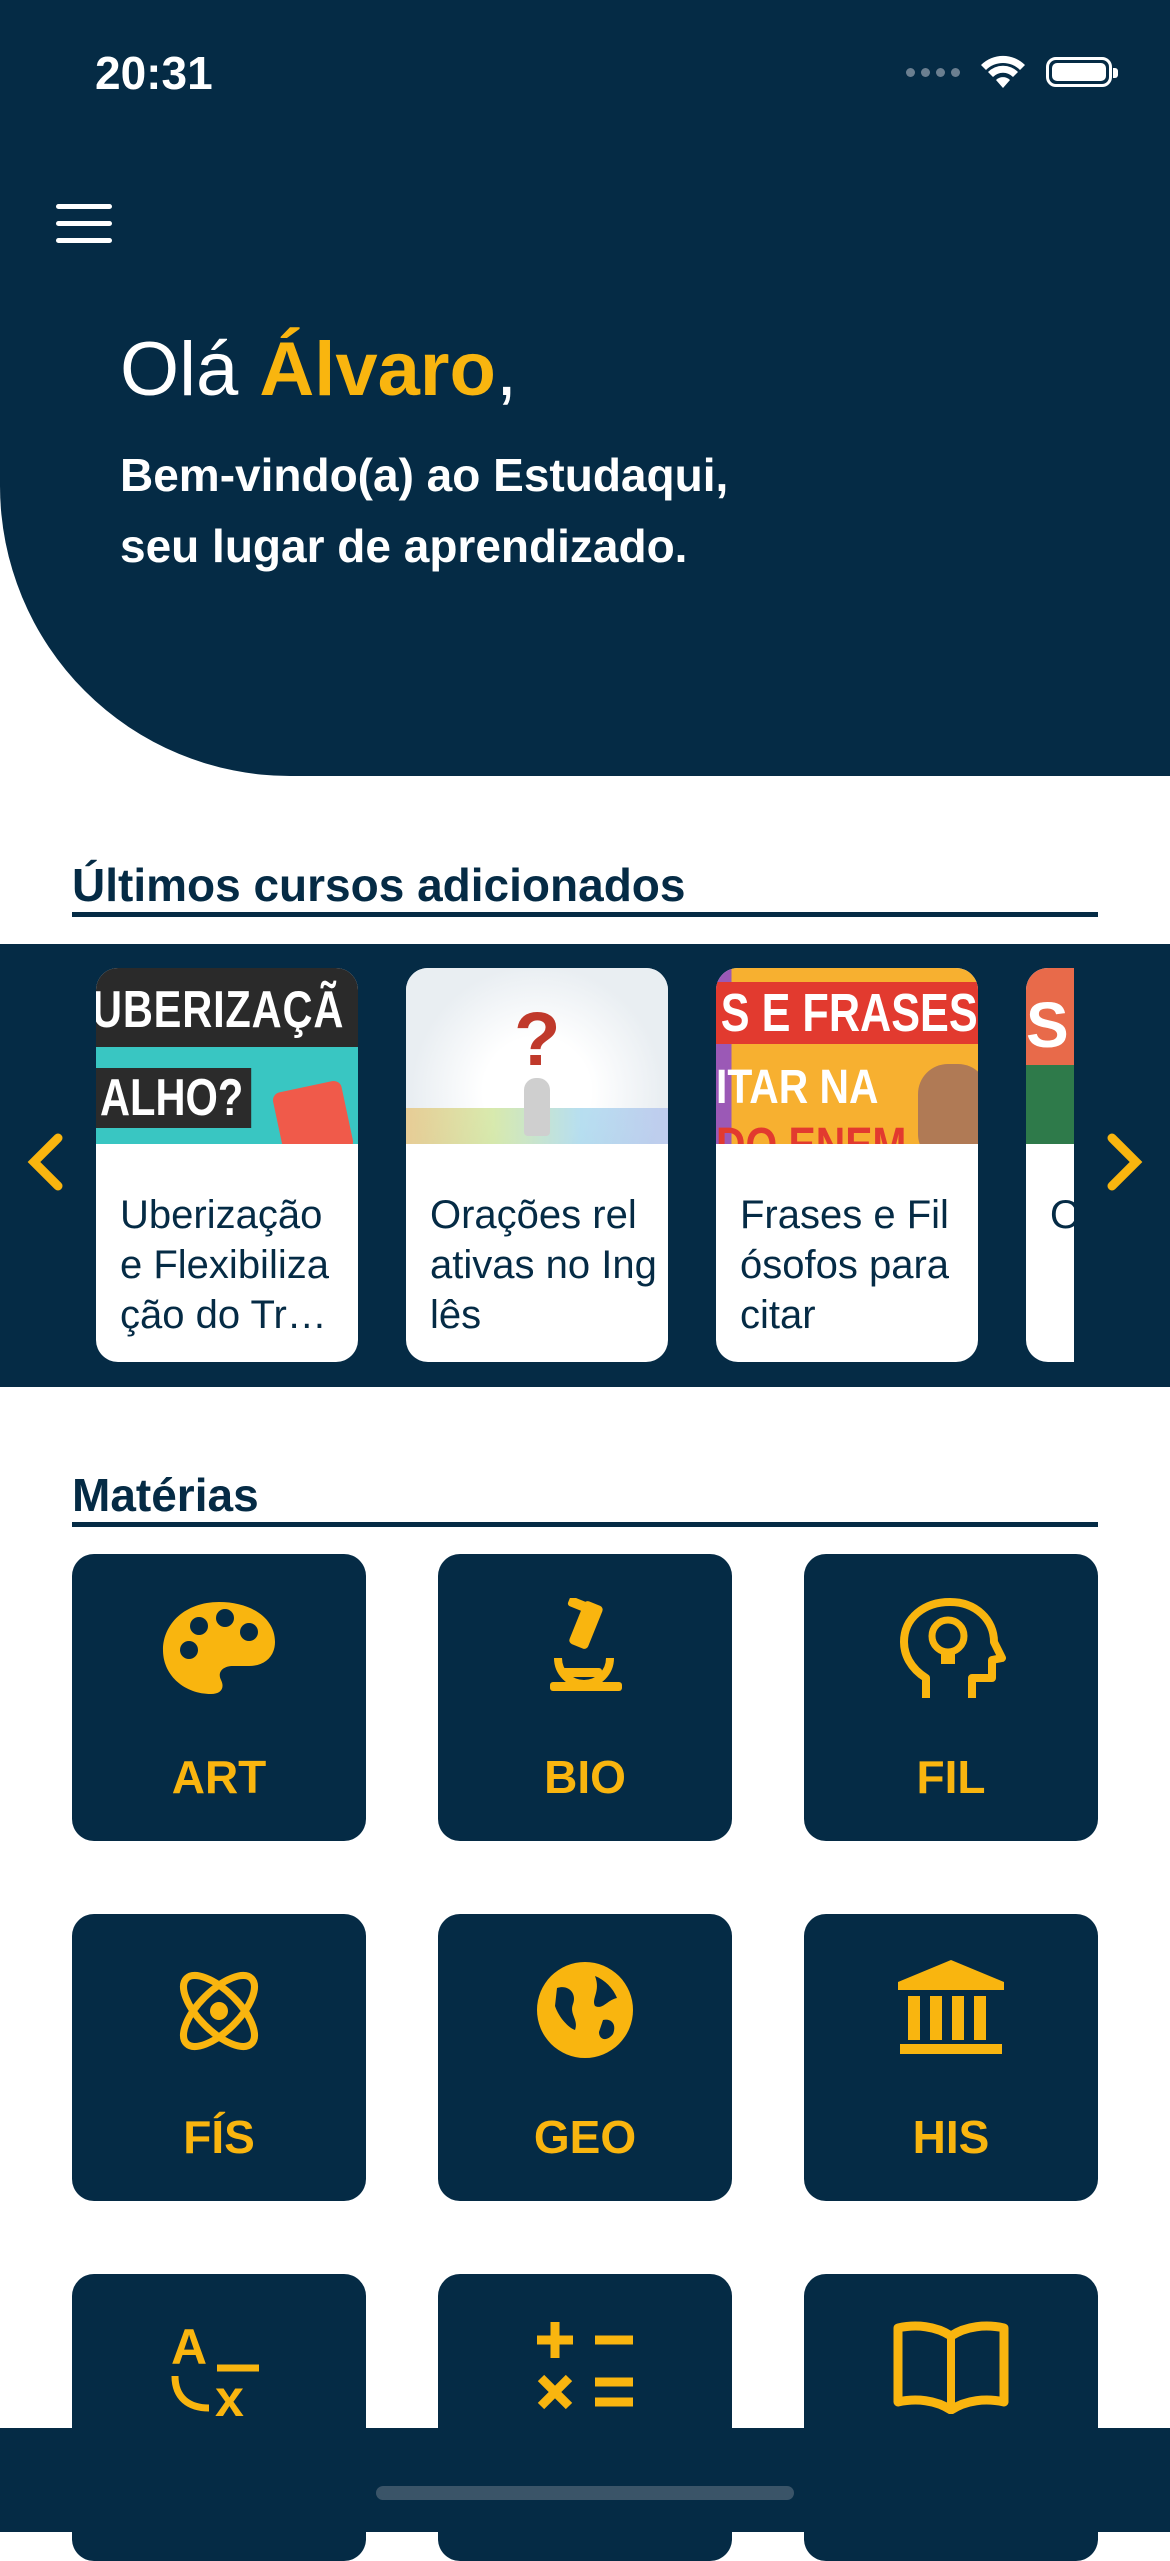 This screenshot has height=2561, width=1170. Describe the element at coordinates (585, 2137) in the screenshot. I see `subject-label: GEO` at that location.